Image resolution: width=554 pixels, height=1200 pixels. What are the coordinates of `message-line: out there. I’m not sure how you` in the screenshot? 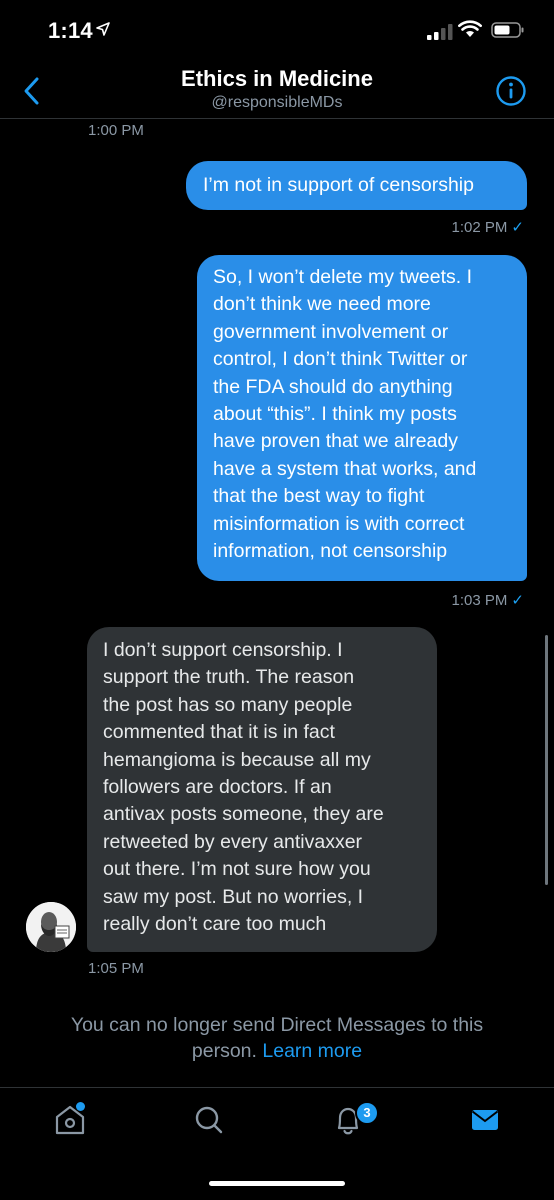 It's located at (237, 869).